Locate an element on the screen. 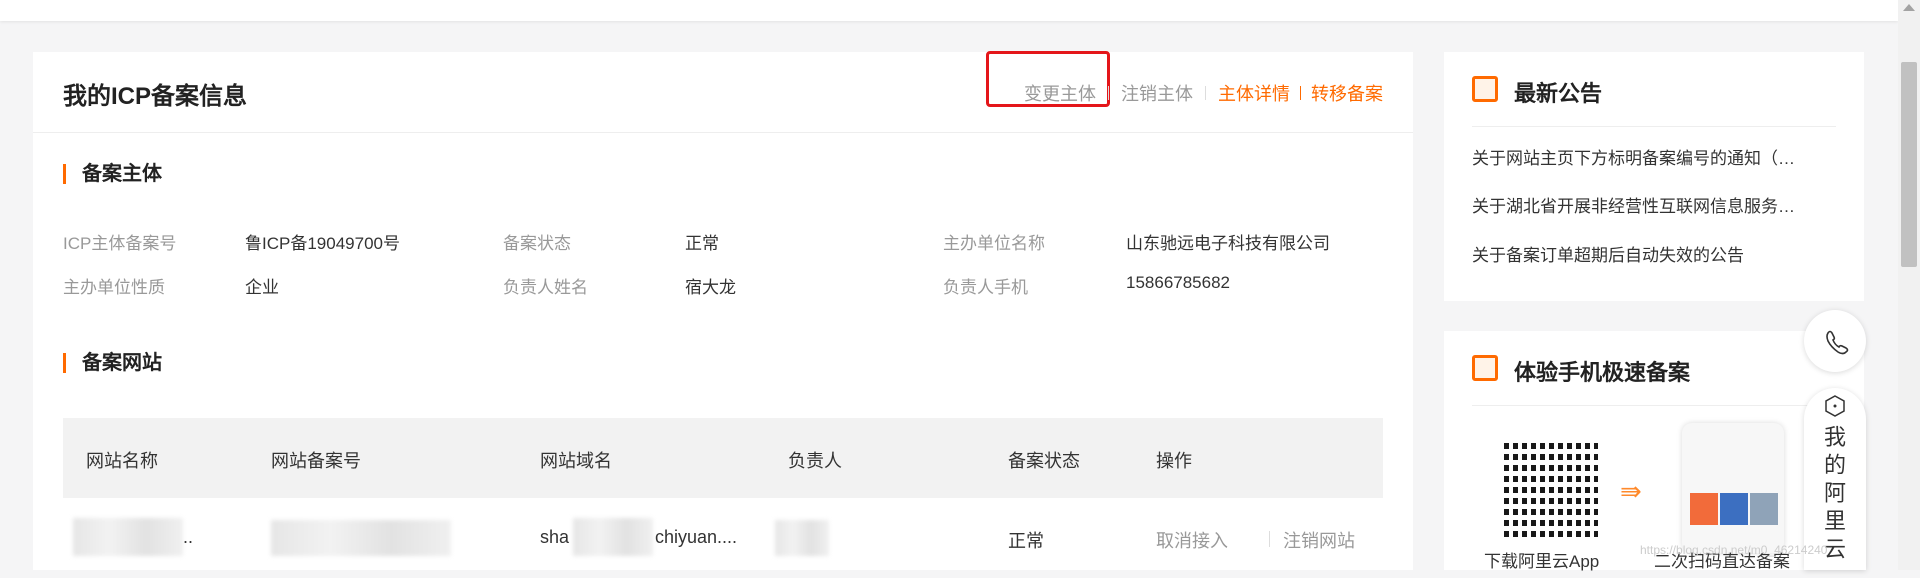 This screenshot has height=578, width=1920. phone-icon is located at coordinates (1837, 342).